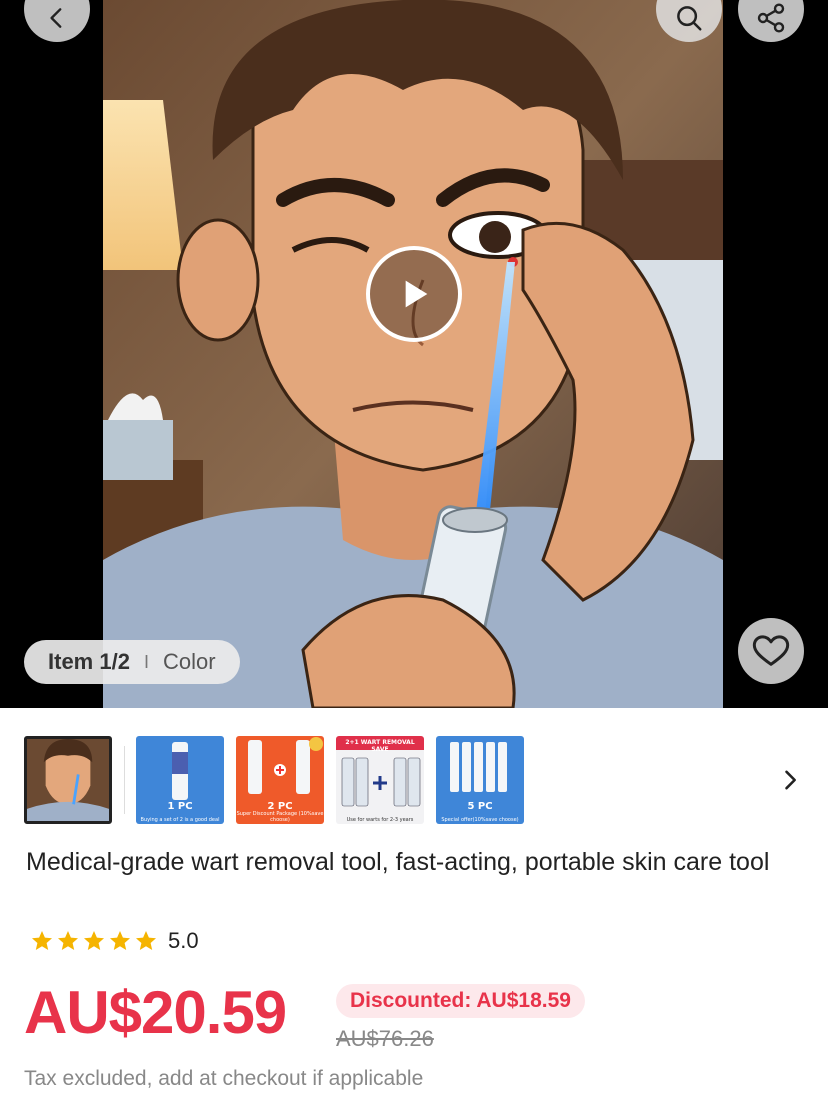 This screenshot has width=828, height=1100. I want to click on search-icon, so click(689, 18).